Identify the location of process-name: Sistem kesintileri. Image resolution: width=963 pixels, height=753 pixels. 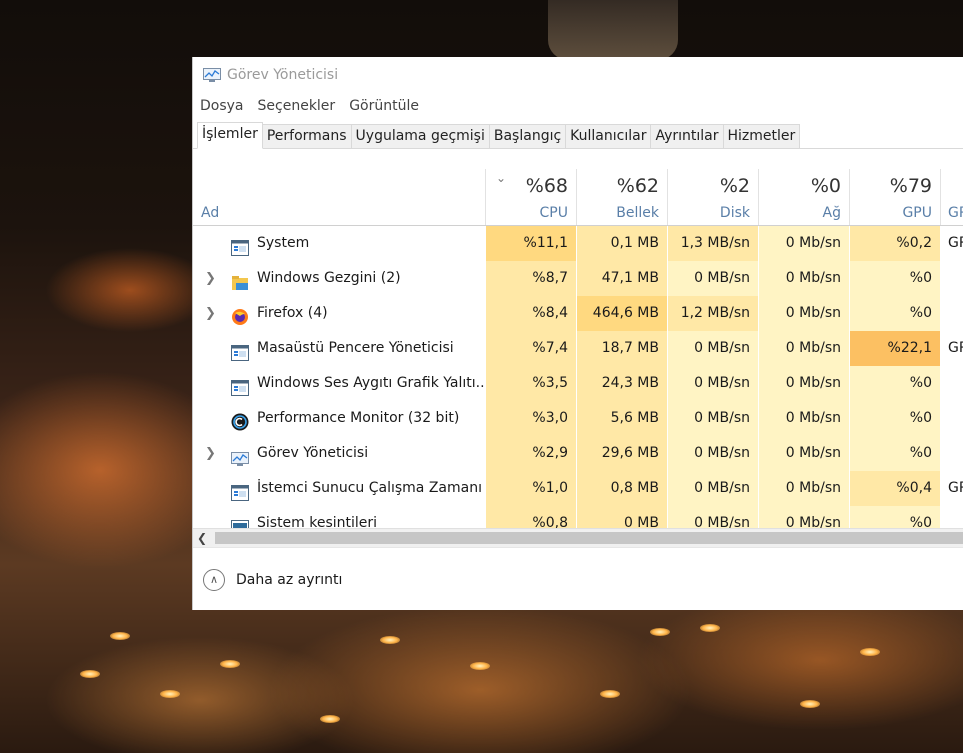
(317, 521).